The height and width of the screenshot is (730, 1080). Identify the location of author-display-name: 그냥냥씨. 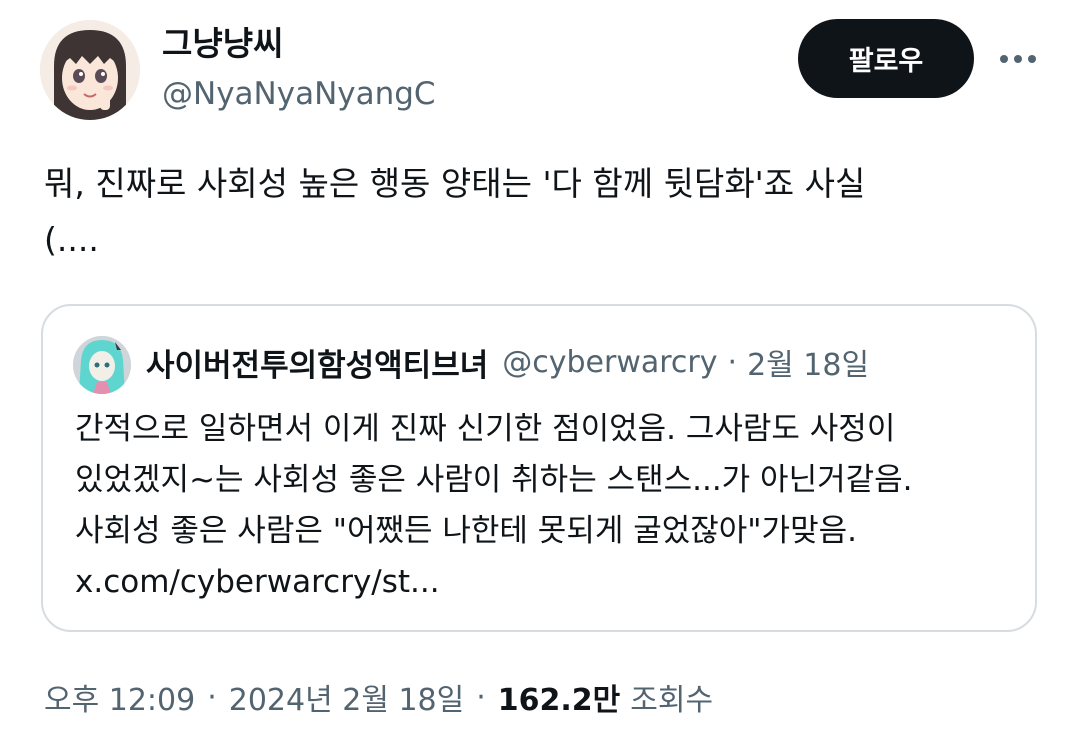
(222, 44).